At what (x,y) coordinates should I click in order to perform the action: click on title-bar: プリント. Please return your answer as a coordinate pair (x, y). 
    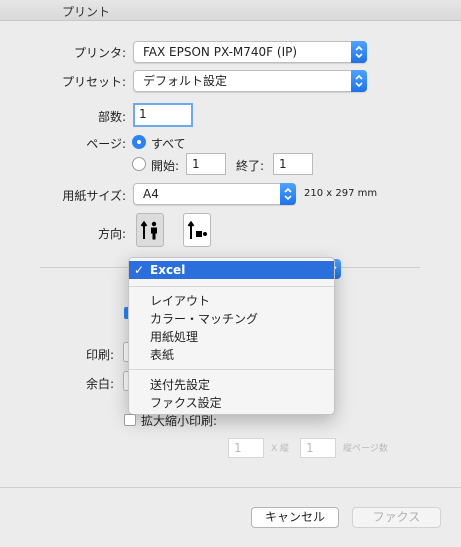
    Looking at the image, I should click on (230, 10).